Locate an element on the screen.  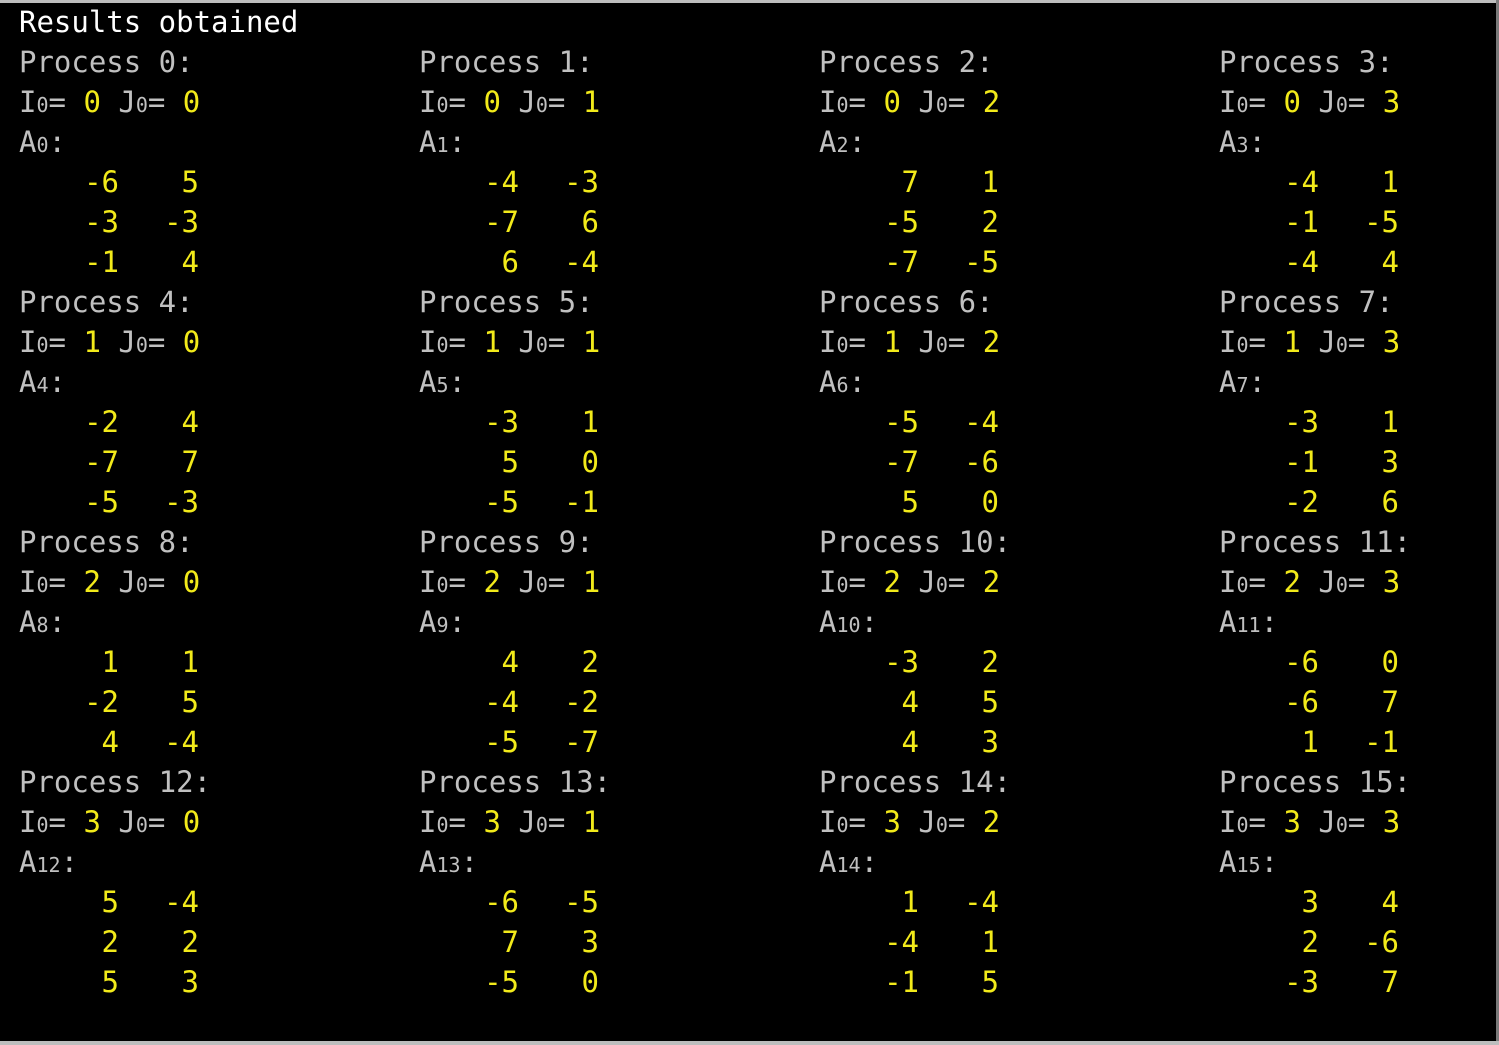
matrix-label: A1: is located at coordinates (442, 142).